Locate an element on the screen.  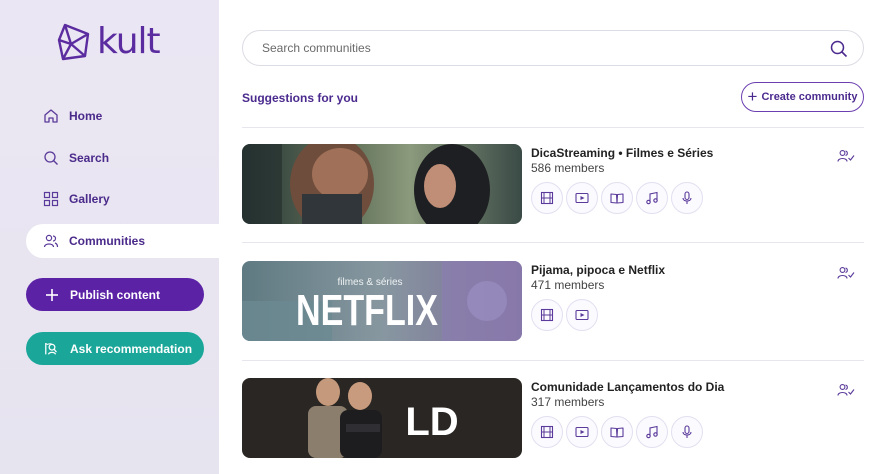
ld-logo-text: LD is located at coordinates (431, 422).